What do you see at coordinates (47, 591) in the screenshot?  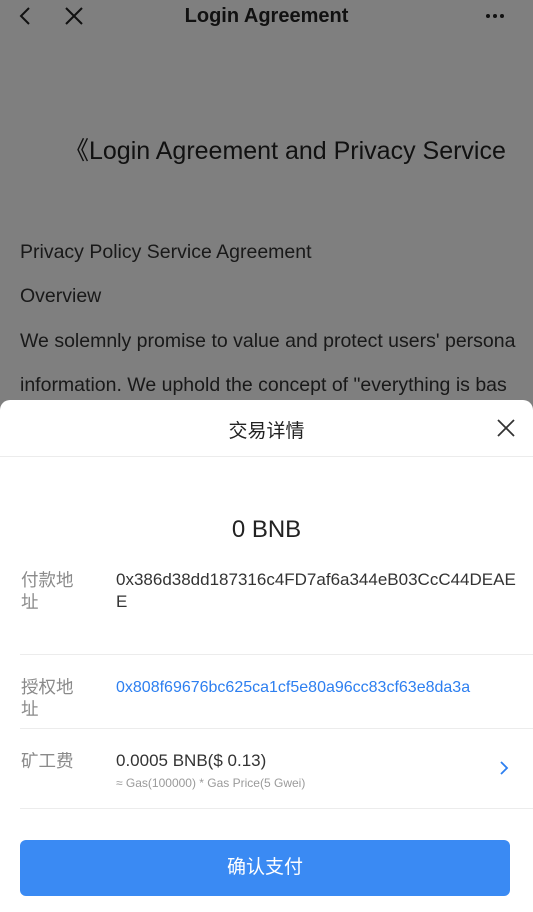 I see `payment-address-label: 付款地址` at bounding box center [47, 591].